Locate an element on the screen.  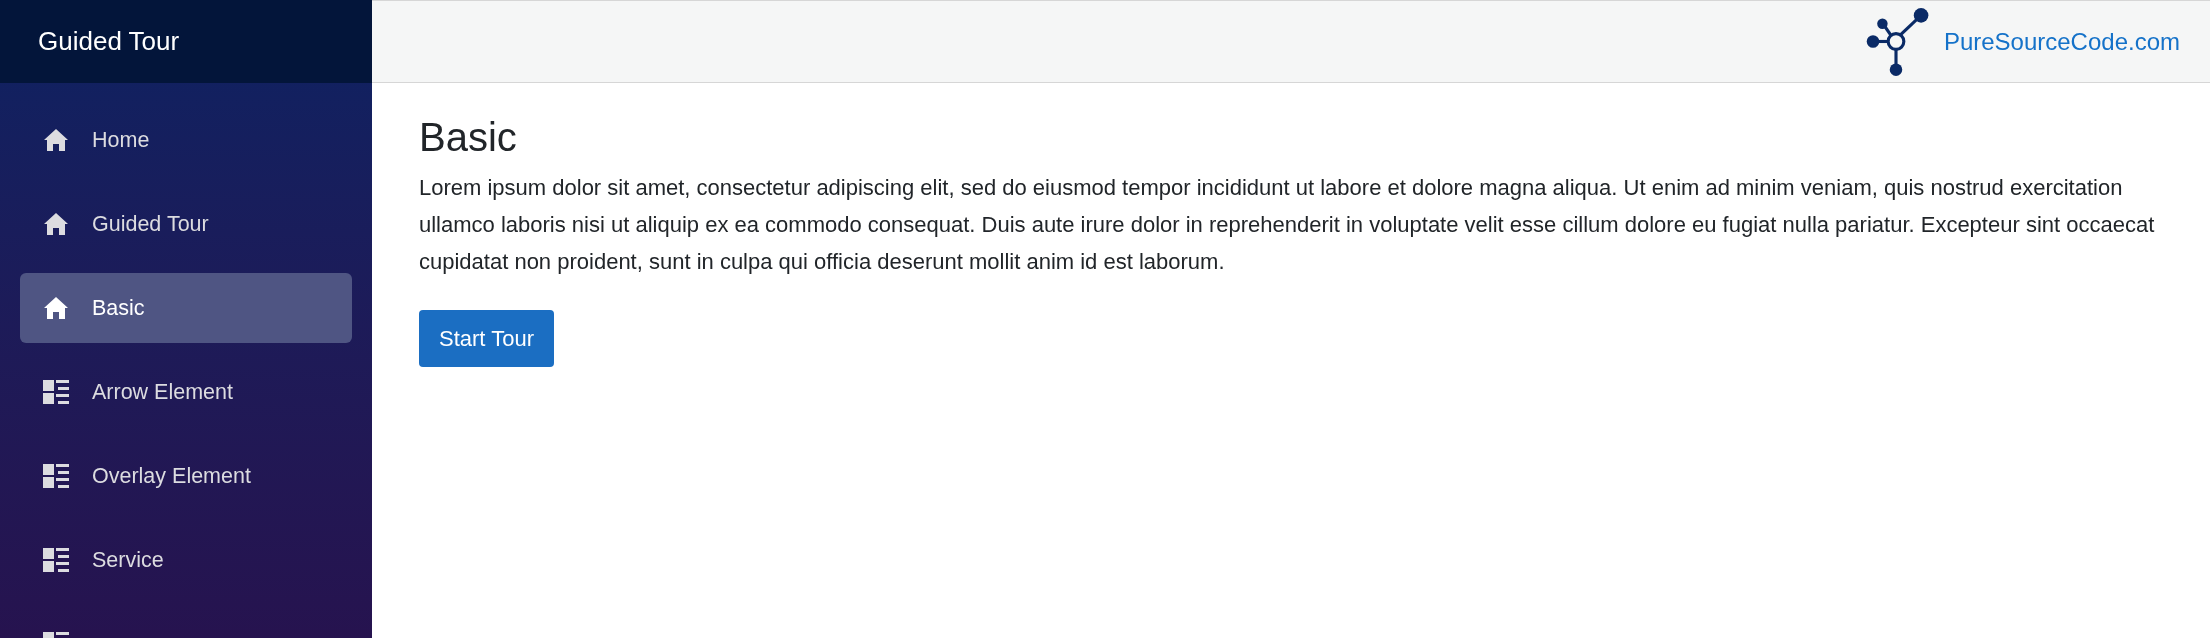
description-text: Lorem ipsum dolor sit amet, consectetur adipiscing elit, sed do eiusmod tempor incididunt ut labore et dolore magna aliqua. Ut enim ad minim veniam, quis nostrud exercitation ullamco laboris nisi ut aliquip ex ea commodo consequat. Duis aute irure dolor in reprehenderit in voluptate velit esse cillum dolore eu fugiat nulla pariatur. Excepteur sint occaecat cupidatat non proident, sunt in culpa qui officia deserunt mollit anim id est laborum. is located at coordinates (1287, 225).